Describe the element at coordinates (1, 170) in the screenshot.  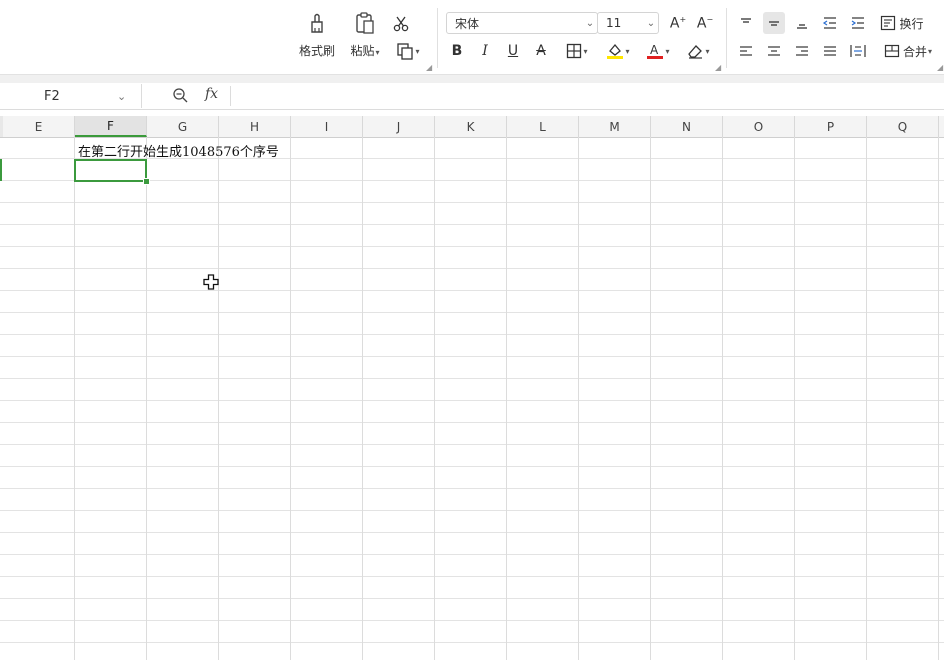
I see `active-row-indicator` at that location.